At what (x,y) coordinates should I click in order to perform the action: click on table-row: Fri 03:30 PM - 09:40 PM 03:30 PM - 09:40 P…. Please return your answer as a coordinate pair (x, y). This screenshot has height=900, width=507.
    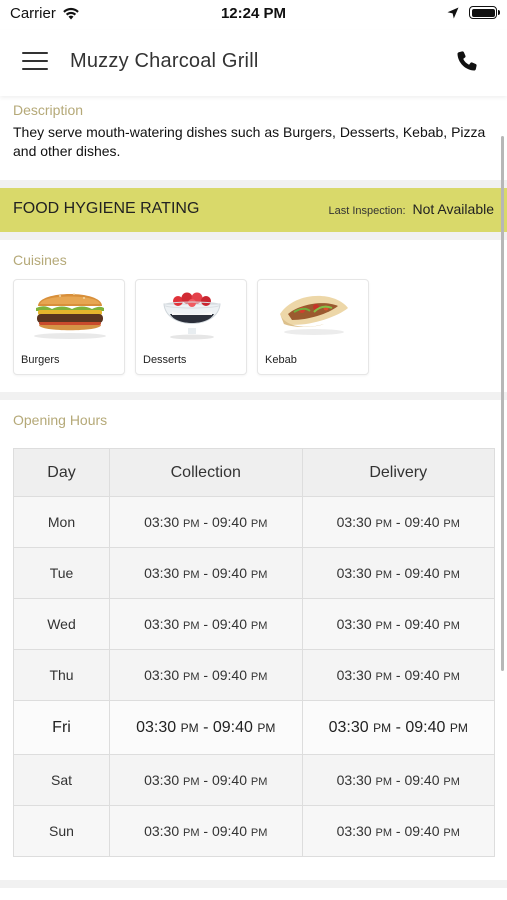
    Looking at the image, I should click on (254, 727).